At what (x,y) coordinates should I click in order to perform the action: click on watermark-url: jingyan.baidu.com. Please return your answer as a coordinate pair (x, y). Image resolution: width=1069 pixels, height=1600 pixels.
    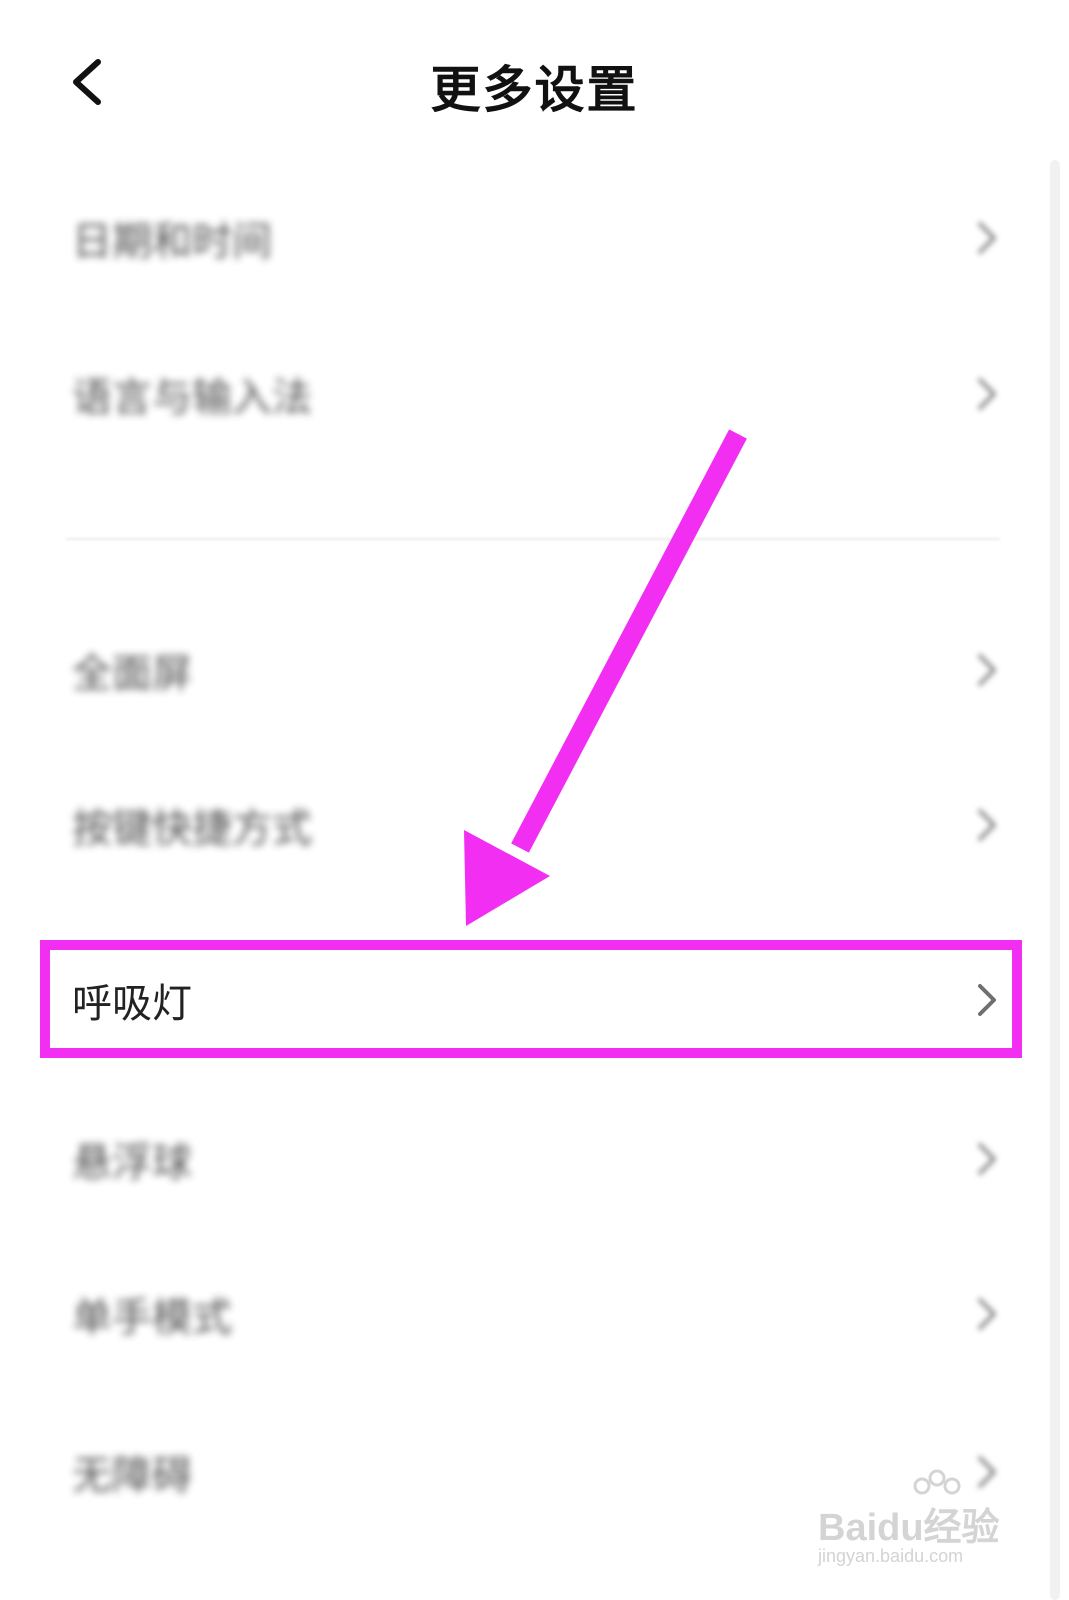
    Looking at the image, I should click on (891, 1556).